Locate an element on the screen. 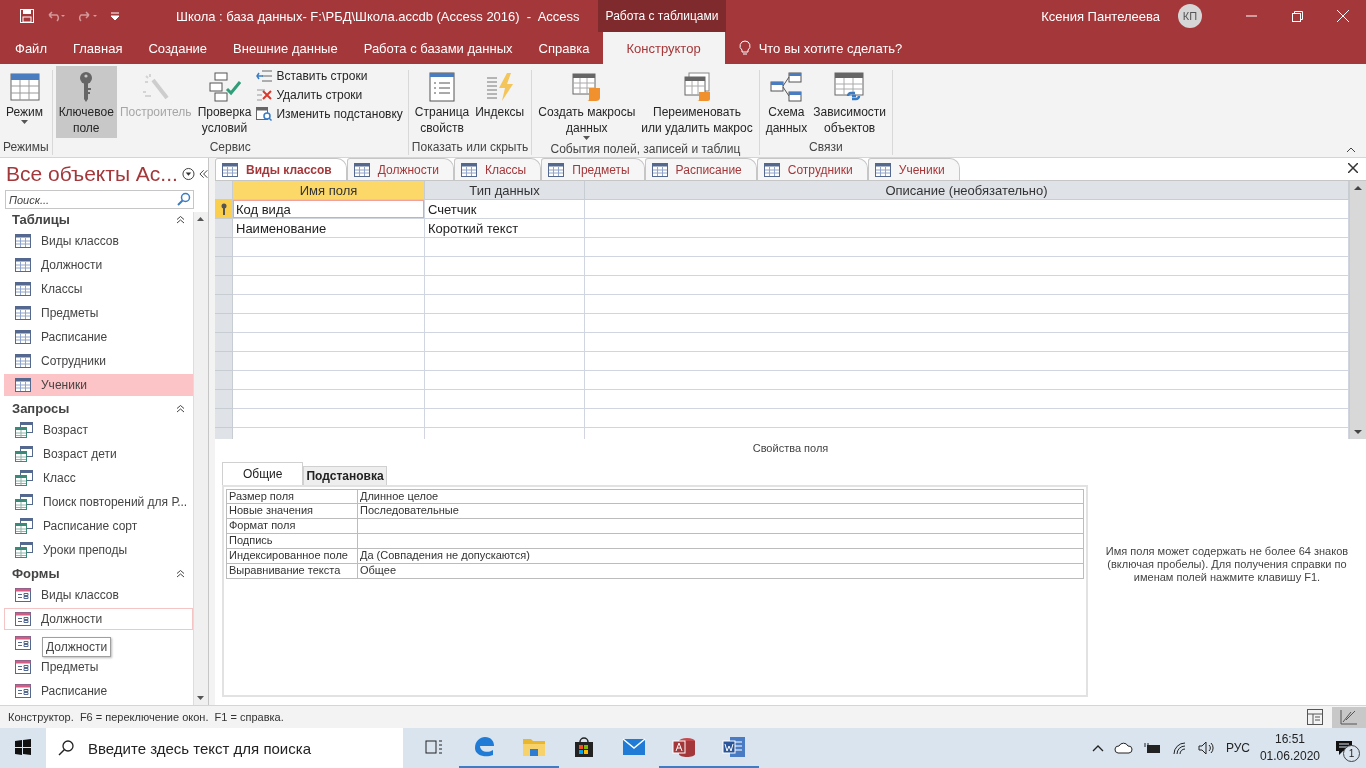  wifi-icon is located at coordinates (1179, 748).